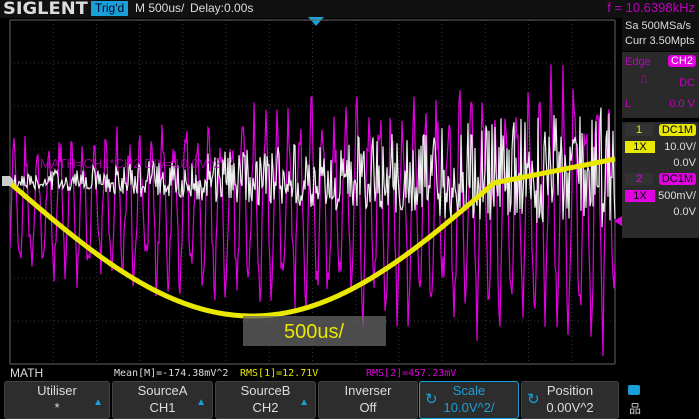 The image size is (699, 419). I want to click on trigger-source: CH2, so click(681, 61).